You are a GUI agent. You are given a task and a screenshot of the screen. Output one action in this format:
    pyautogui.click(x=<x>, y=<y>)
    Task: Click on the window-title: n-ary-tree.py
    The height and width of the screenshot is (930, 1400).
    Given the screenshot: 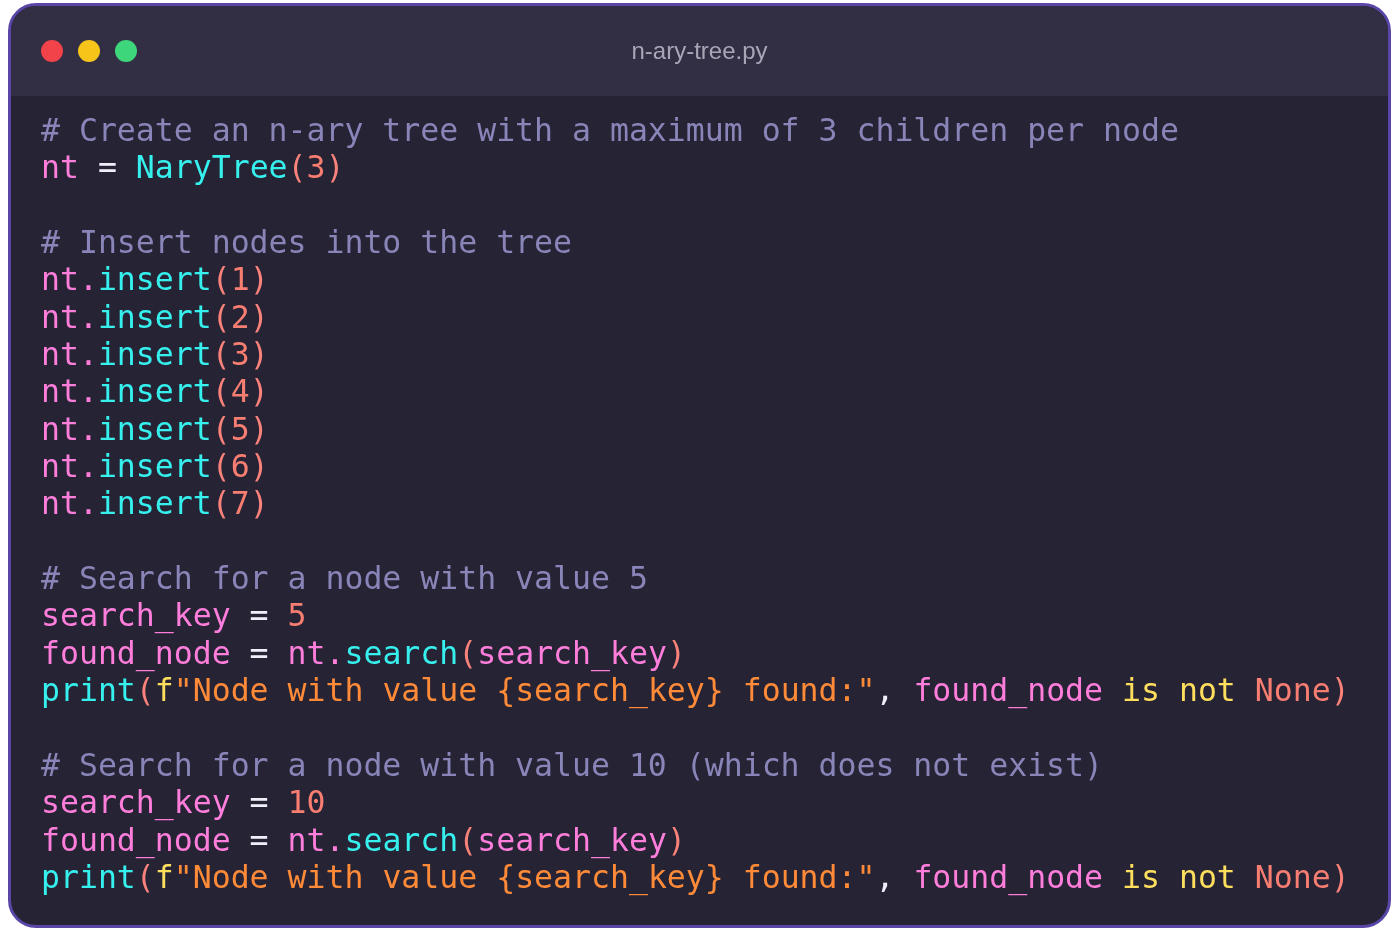 What is the action you would take?
    pyautogui.click(x=699, y=51)
    